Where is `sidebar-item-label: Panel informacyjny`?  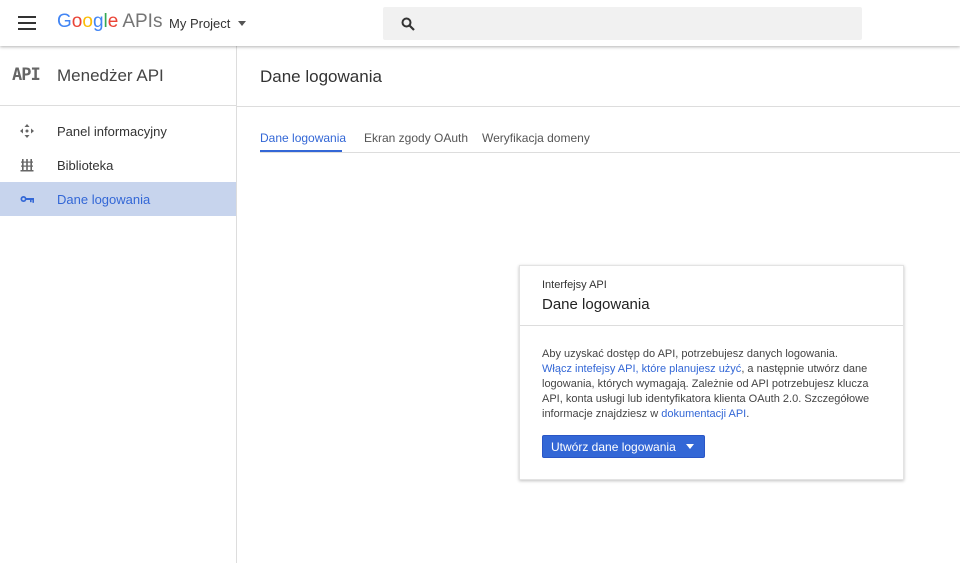 sidebar-item-label: Panel informacyjny is located at coordinates (112, 131).